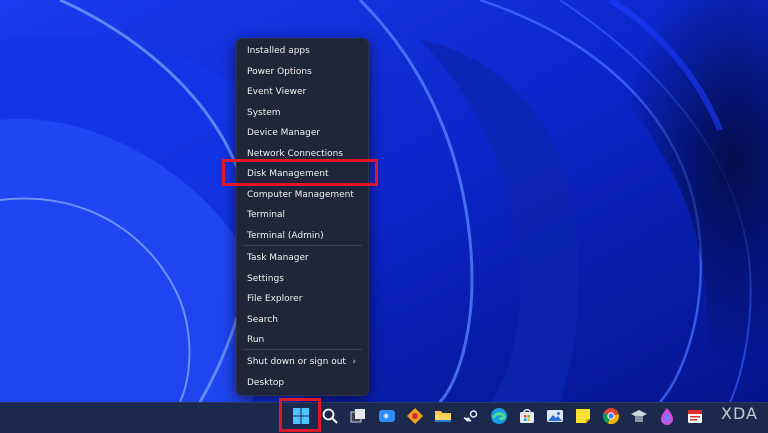 This screenshot has height=433, width=768. I want to click on app-icon, so click(415, 416).